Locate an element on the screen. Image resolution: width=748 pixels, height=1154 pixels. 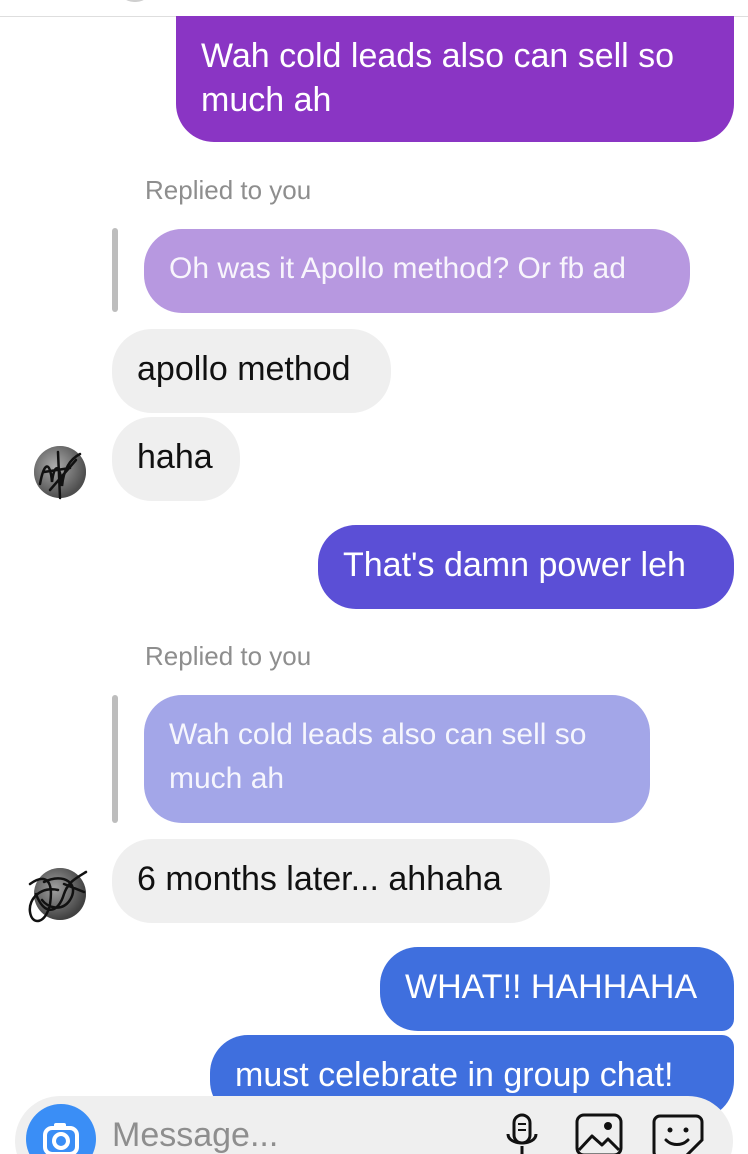
microphone-button is located at coordinates (522, 1133).